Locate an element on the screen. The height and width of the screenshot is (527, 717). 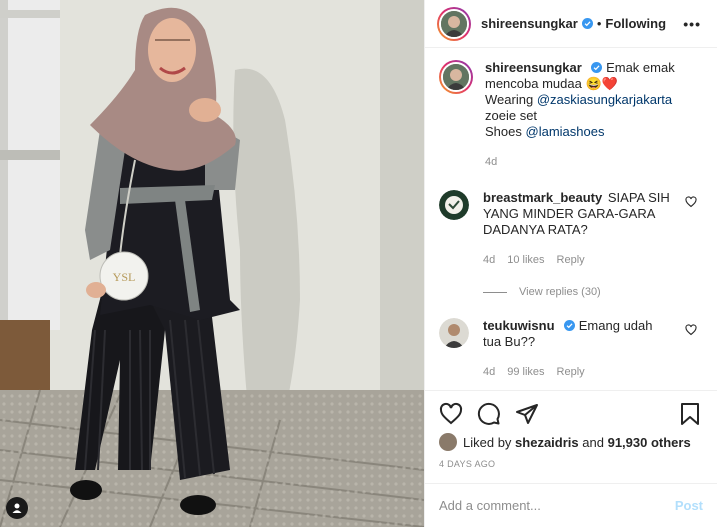
view-replies-button: View replies (30) is located at coordinates (593, 292).